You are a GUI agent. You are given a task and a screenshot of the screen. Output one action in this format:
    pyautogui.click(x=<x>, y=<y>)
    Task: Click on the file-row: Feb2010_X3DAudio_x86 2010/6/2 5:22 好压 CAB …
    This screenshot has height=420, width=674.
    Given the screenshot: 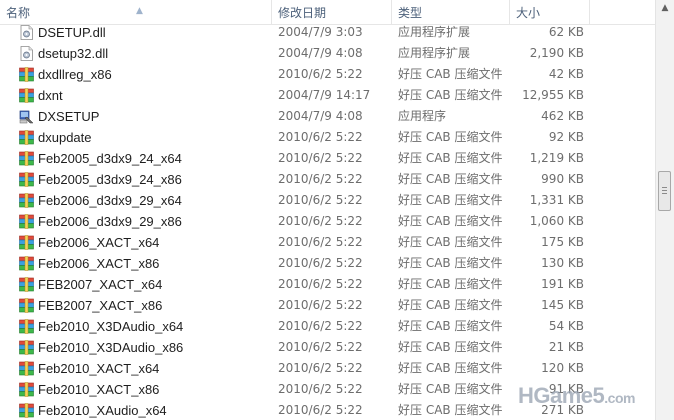 What is the action you would take?
    pyautogui.click(x=327, y=347)
    